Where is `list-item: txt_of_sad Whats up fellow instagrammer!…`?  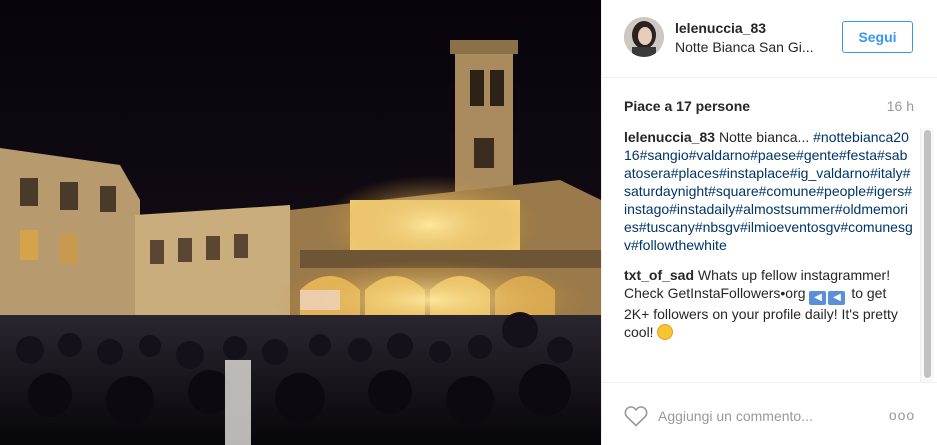 list-item: txt_of_sad Whats up fellow instagrammer!… is located at coordinates (769, 303).